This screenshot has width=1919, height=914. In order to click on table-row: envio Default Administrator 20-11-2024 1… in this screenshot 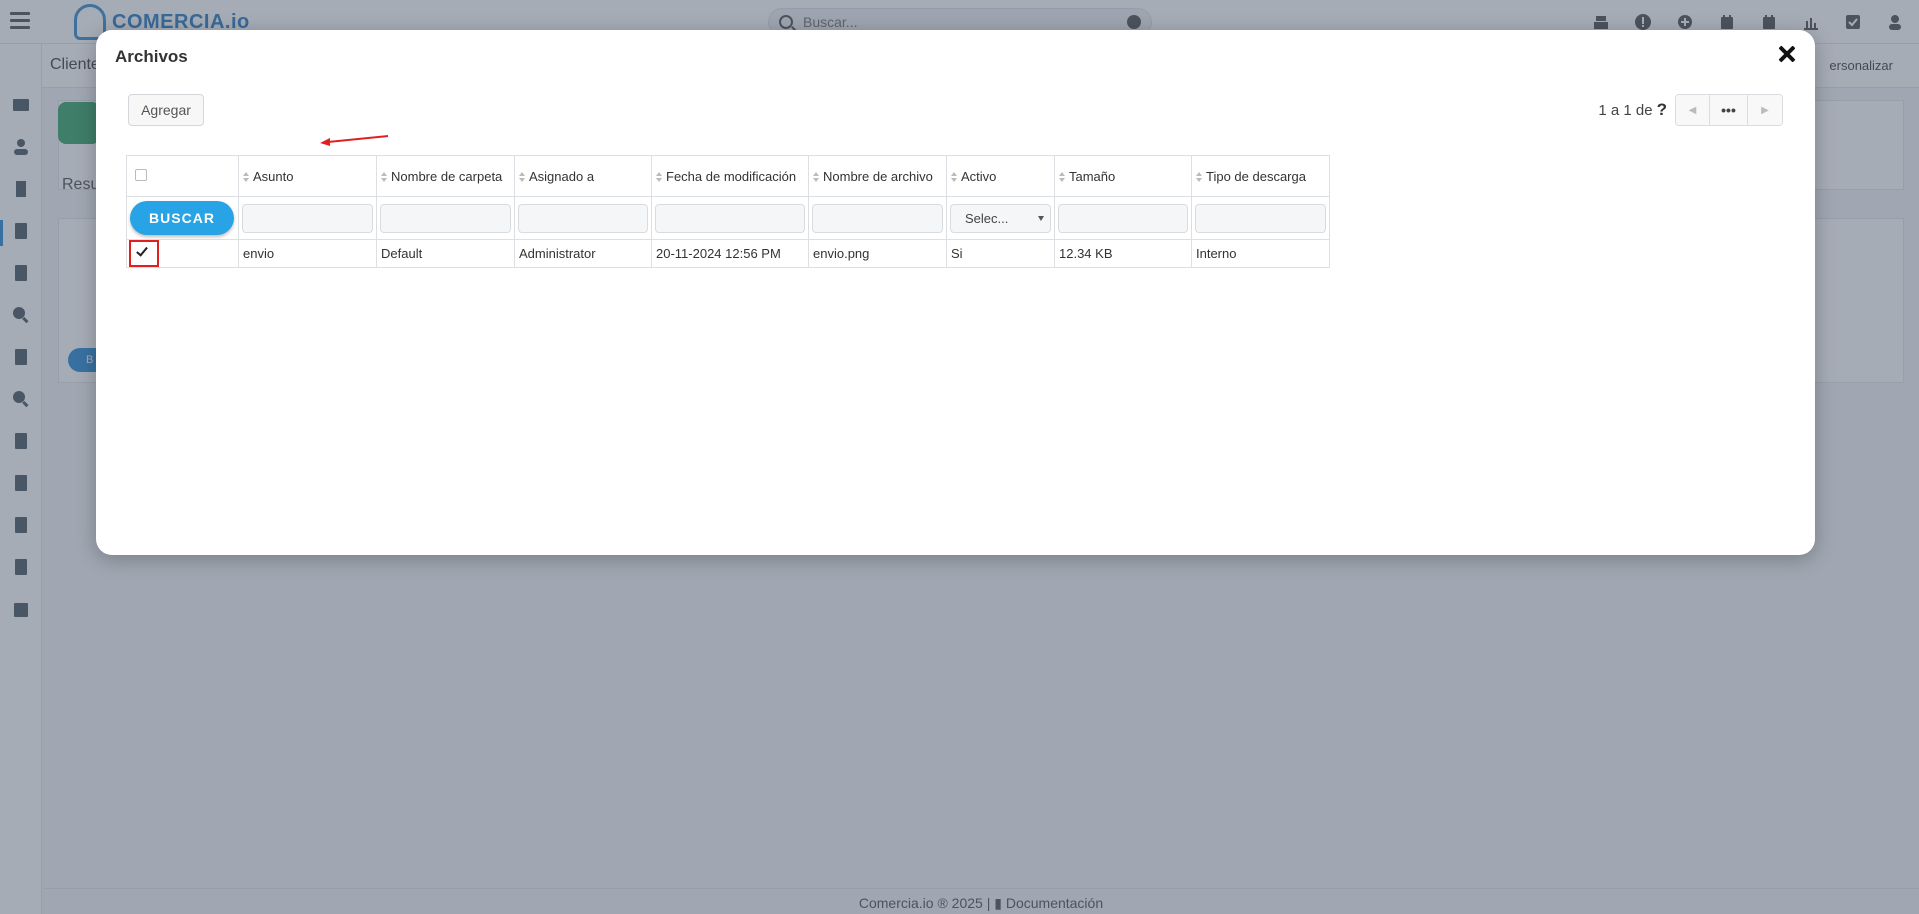, I will do `click(728, 253)`.